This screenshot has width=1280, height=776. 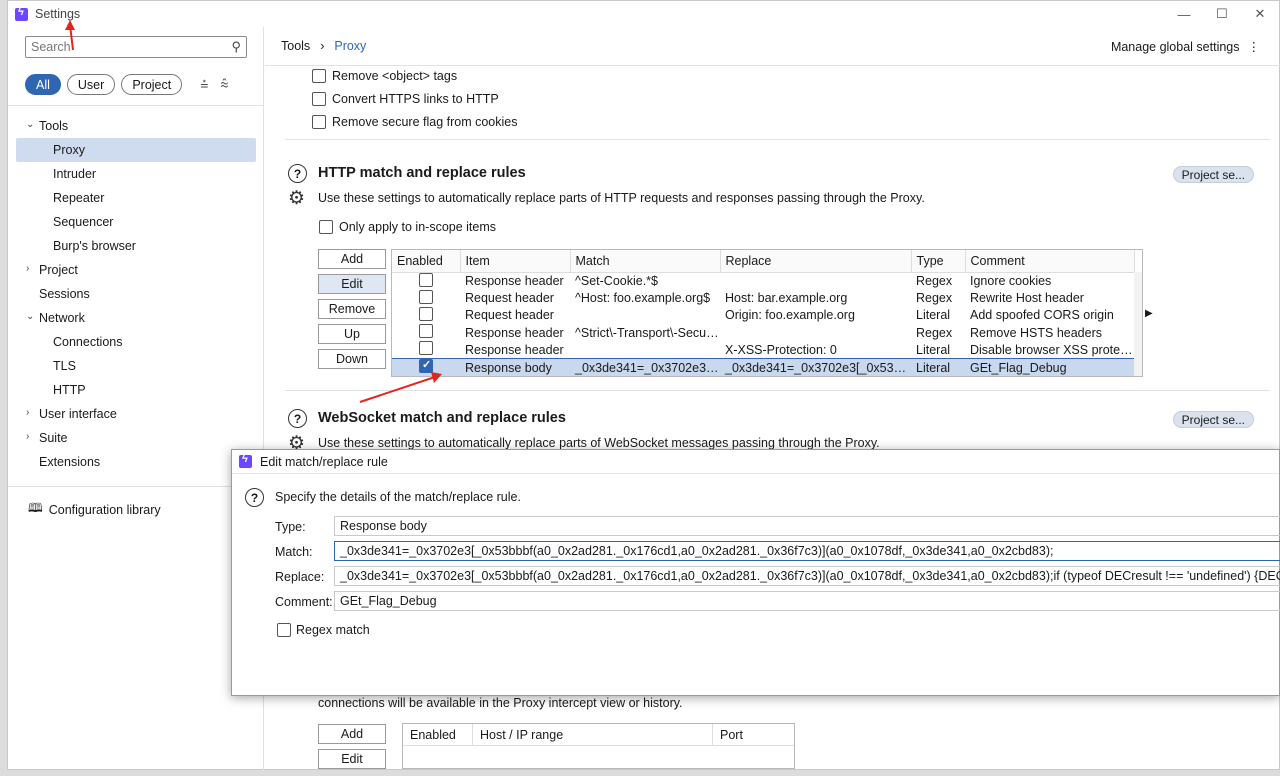 I want to click on annotation-arrowhead-title, so click(x=70, y=25).